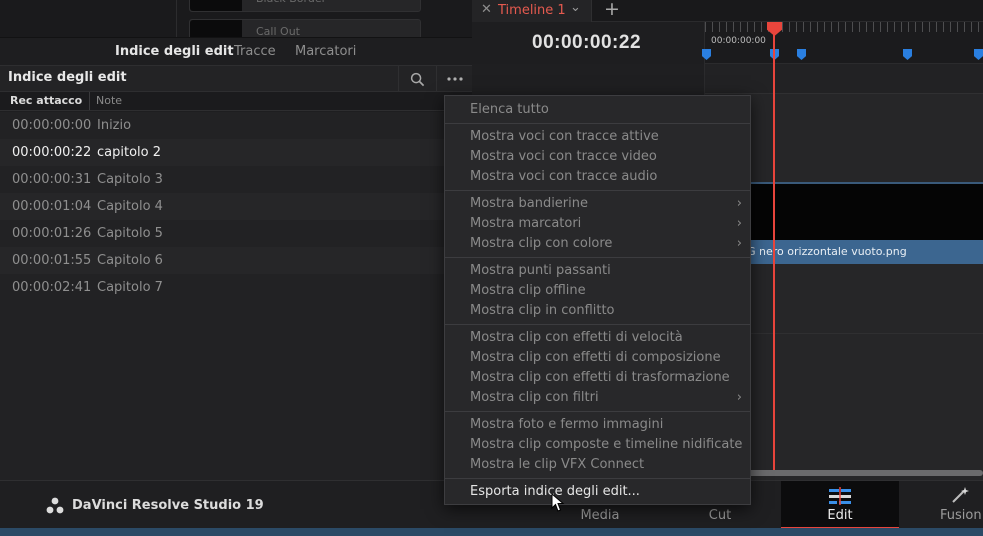  I want to click on table-row: 00:00:01:55 Capitolo 6, so click(236, 260).